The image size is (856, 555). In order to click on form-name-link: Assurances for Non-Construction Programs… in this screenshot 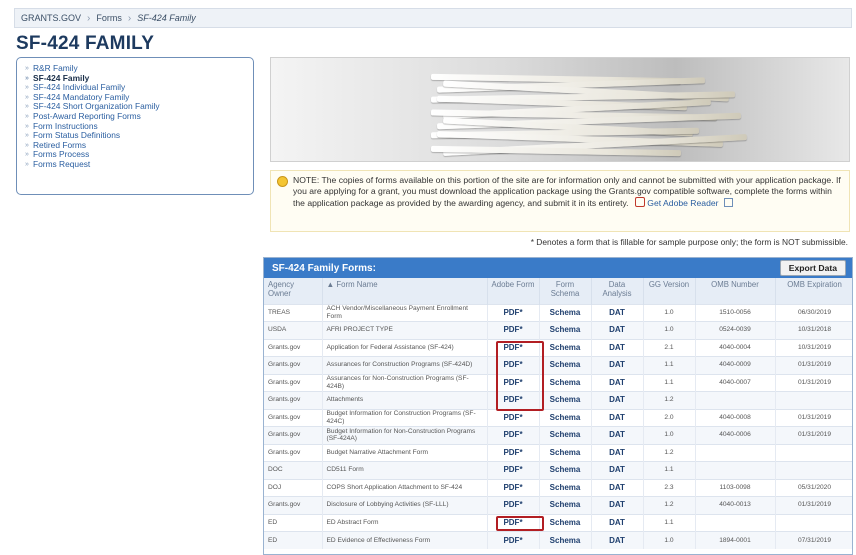, I will do `click(405, 382)`.